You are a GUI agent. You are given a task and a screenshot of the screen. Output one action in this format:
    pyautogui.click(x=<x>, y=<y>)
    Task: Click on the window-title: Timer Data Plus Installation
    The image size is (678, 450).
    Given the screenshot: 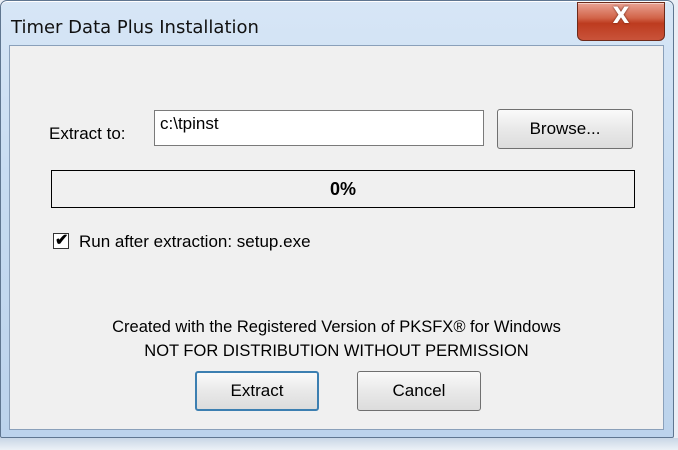 What is the action you would take?
    pyautogui.click(x=135, y=27)
    